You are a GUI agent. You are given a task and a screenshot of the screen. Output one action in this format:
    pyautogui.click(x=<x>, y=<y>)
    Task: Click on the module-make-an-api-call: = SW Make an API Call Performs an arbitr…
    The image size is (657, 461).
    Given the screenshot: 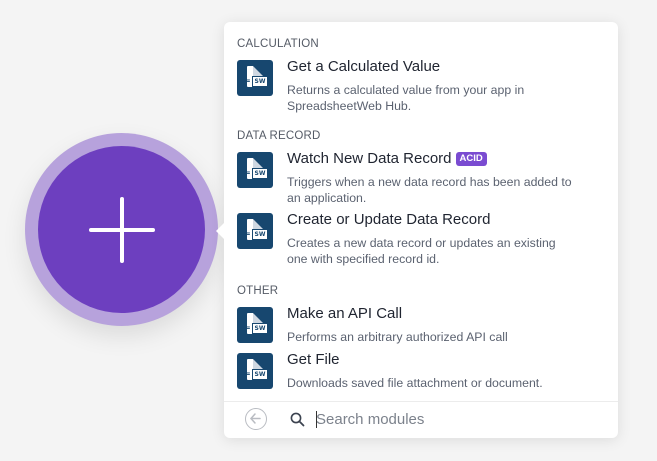 What is the action you would take?
    pyautogui.click(x=422, y=326)
    